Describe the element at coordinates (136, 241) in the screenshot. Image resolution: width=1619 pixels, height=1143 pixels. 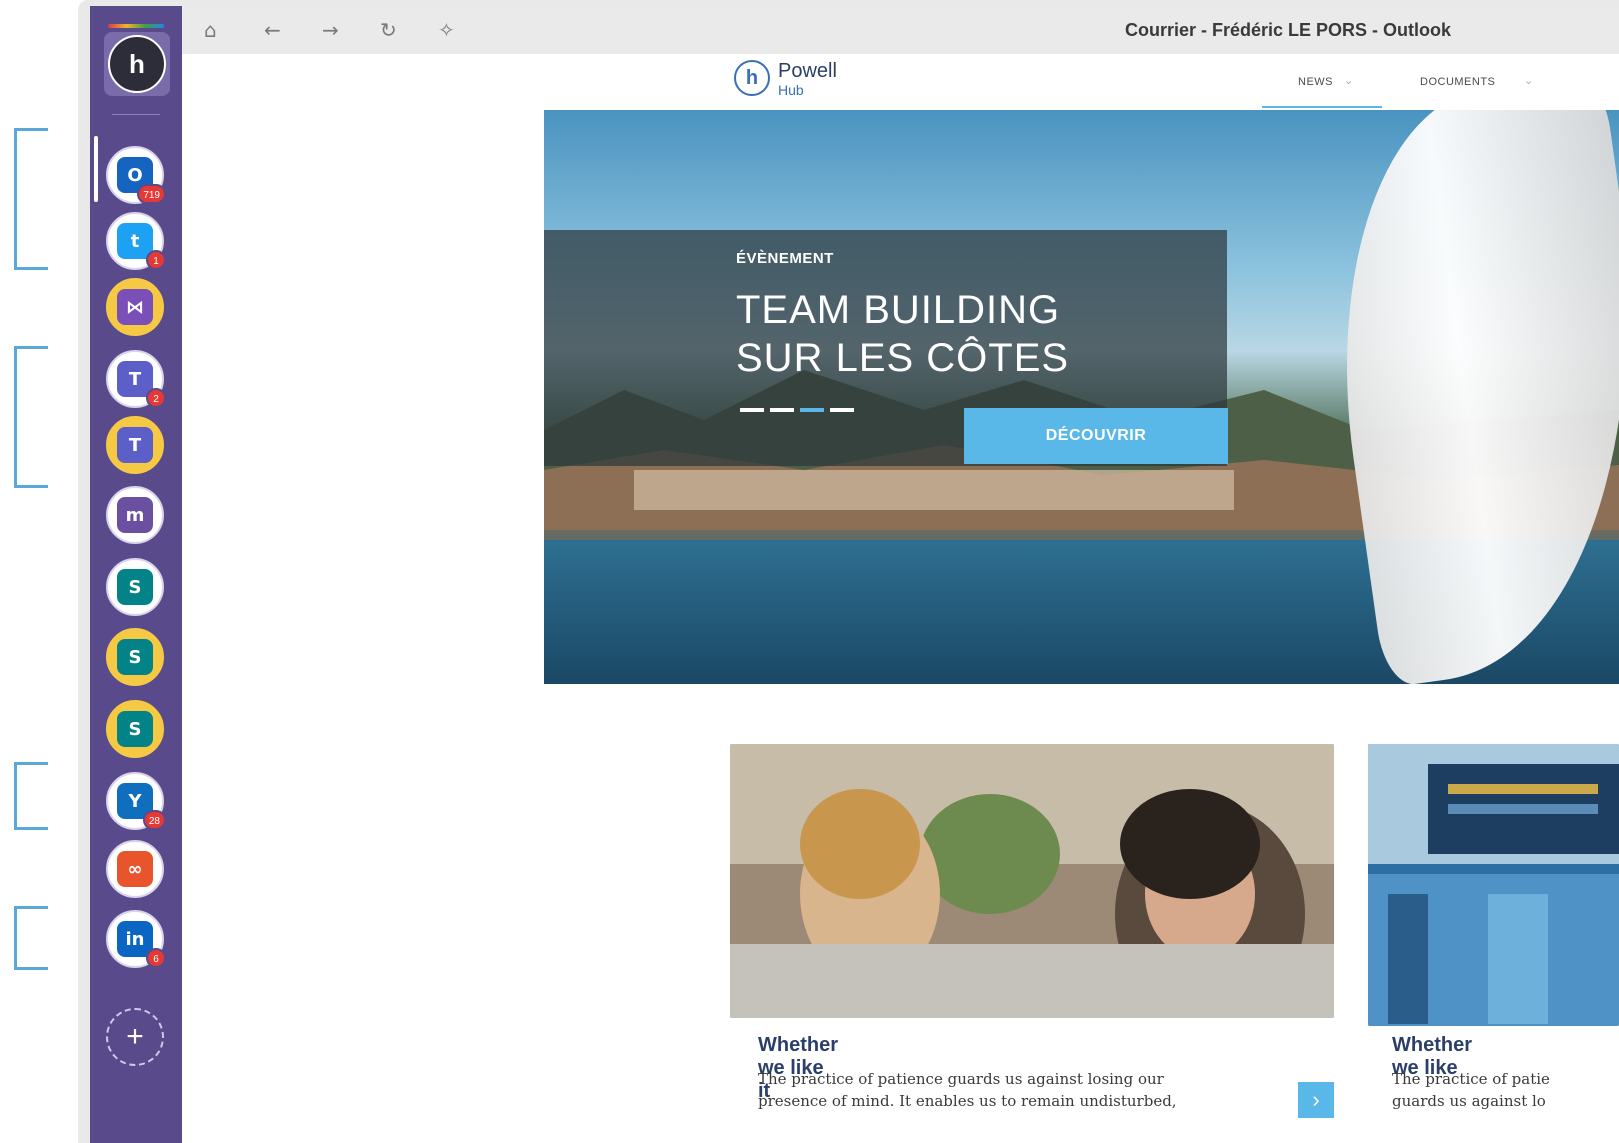
I see `app-twitter: t1` at that location.